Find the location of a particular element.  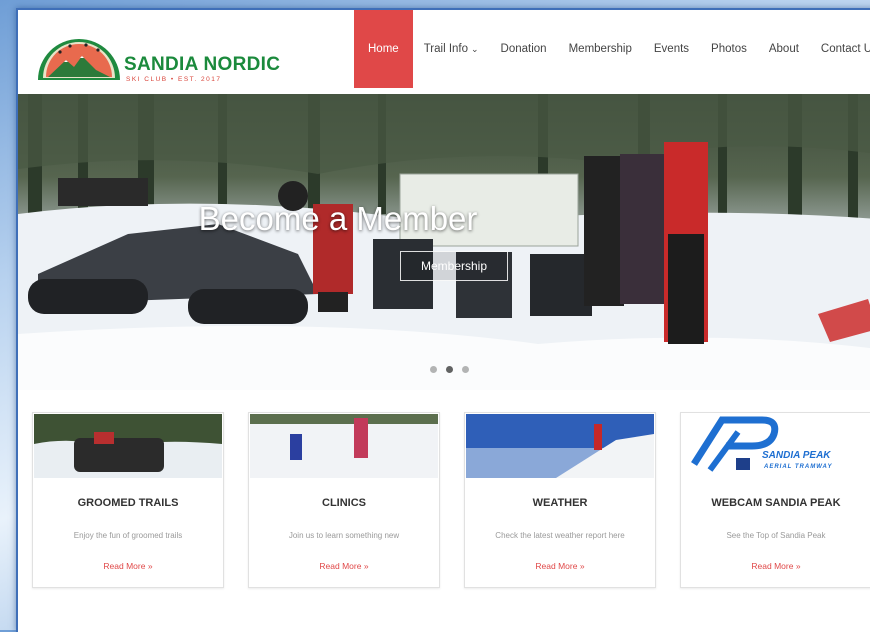

nav-photos: Photos is located at coordinates (729, 49).